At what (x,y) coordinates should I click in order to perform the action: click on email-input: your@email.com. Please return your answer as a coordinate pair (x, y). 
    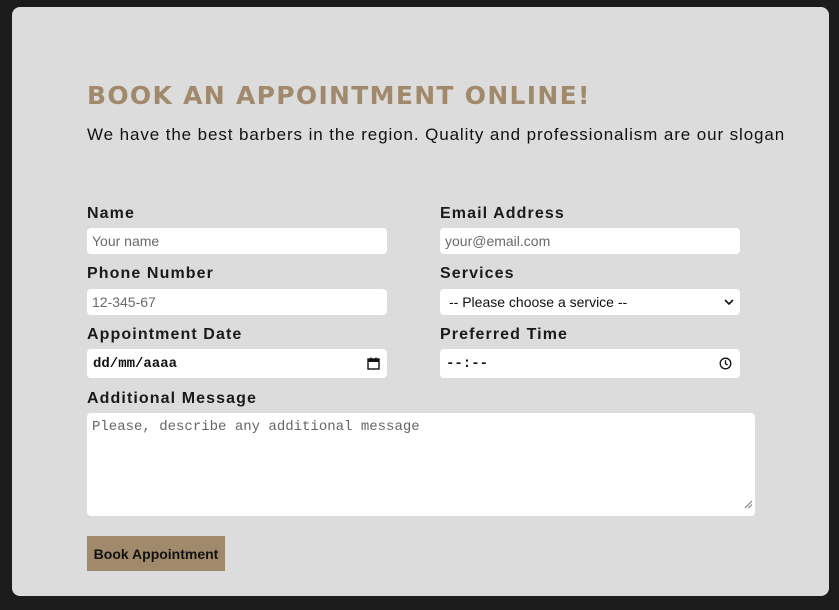
    Looking at the image, I should click on (590, 241).